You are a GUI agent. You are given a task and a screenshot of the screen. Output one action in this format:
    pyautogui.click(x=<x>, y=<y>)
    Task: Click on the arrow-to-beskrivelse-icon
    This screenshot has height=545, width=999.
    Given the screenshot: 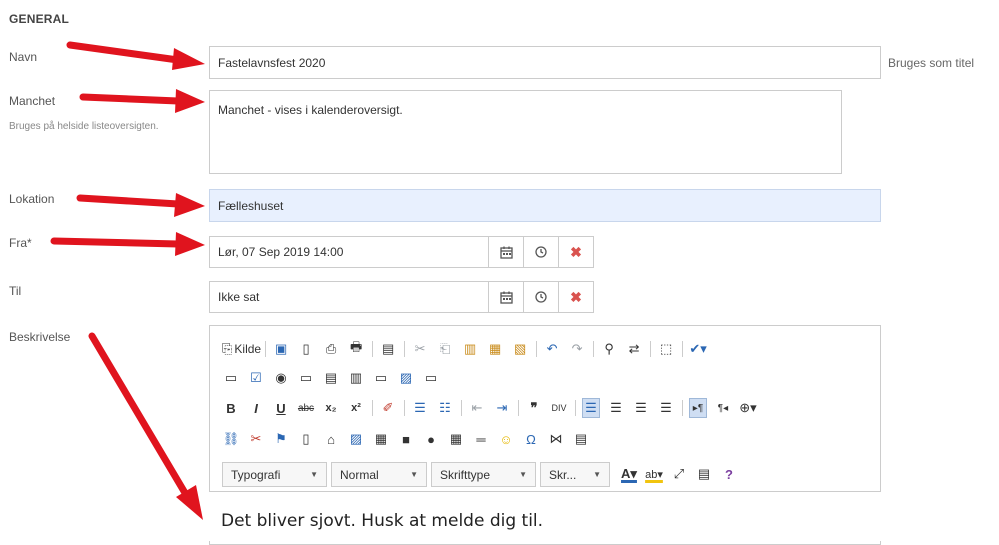 What is the action you would take?
    pyautogui.click(x=145, y=426)
    